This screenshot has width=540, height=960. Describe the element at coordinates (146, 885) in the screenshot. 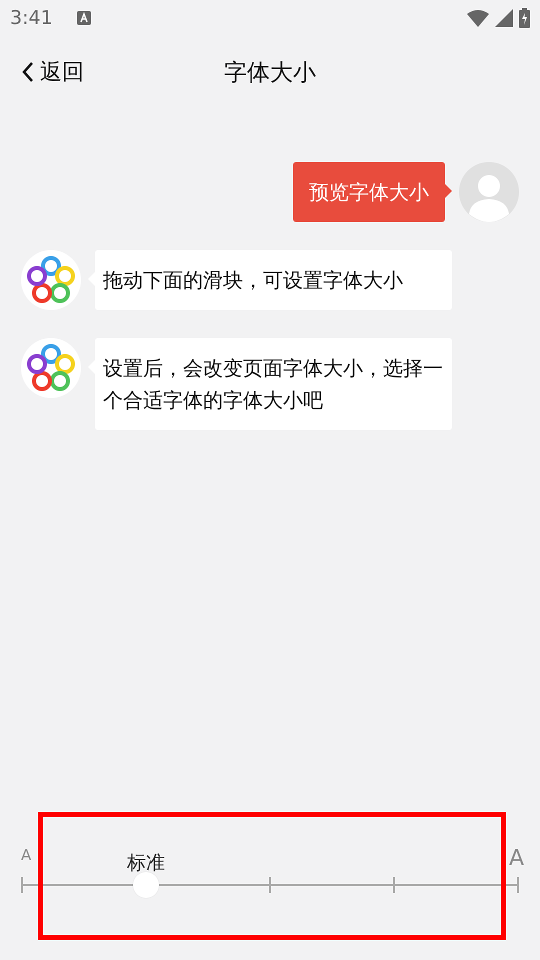

I see `slider-thumb` at that location.